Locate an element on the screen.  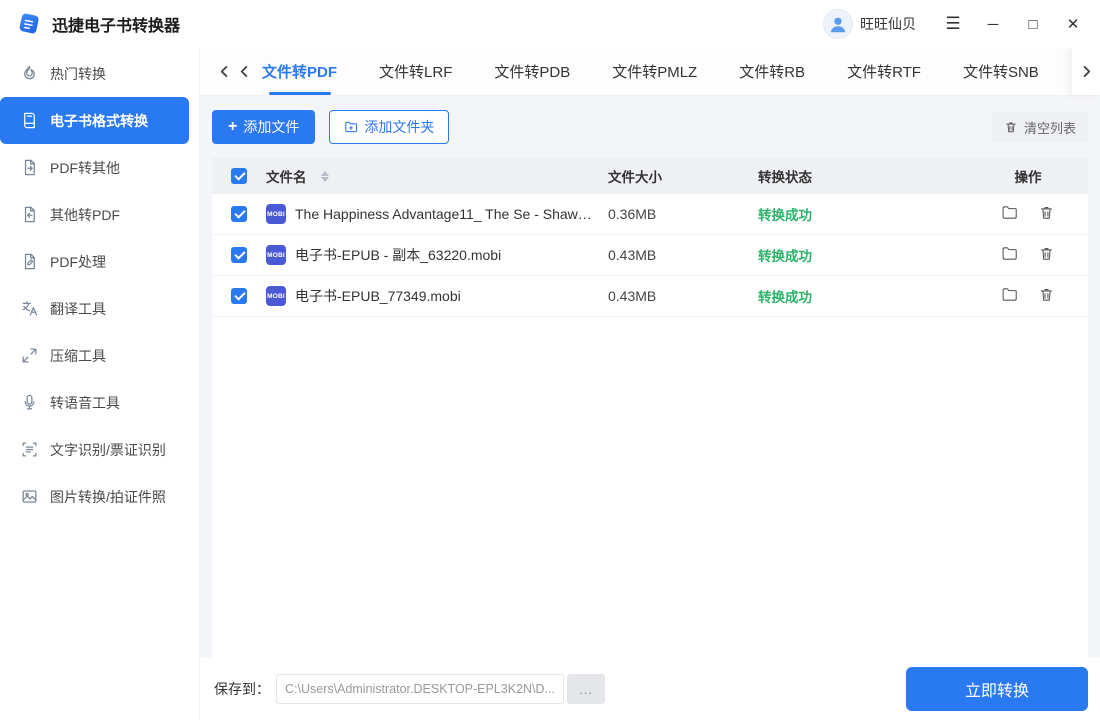
sidebar-item-pdf-to-other: PDF转其他 is located at coordinates (94, 167).